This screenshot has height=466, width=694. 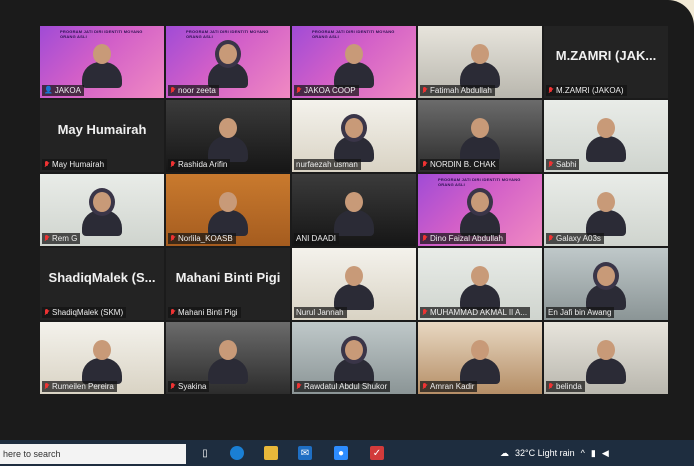 I want to click on participant-name-card: Mahani Binti Pigi, so click(x=228, y=277).